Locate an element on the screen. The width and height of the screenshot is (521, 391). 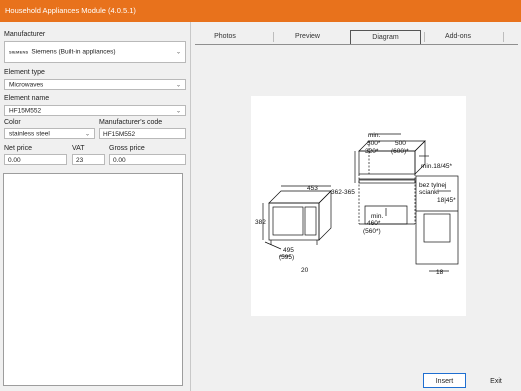
dim-min-label-bottom: min. is located at coordinates (377, 216).